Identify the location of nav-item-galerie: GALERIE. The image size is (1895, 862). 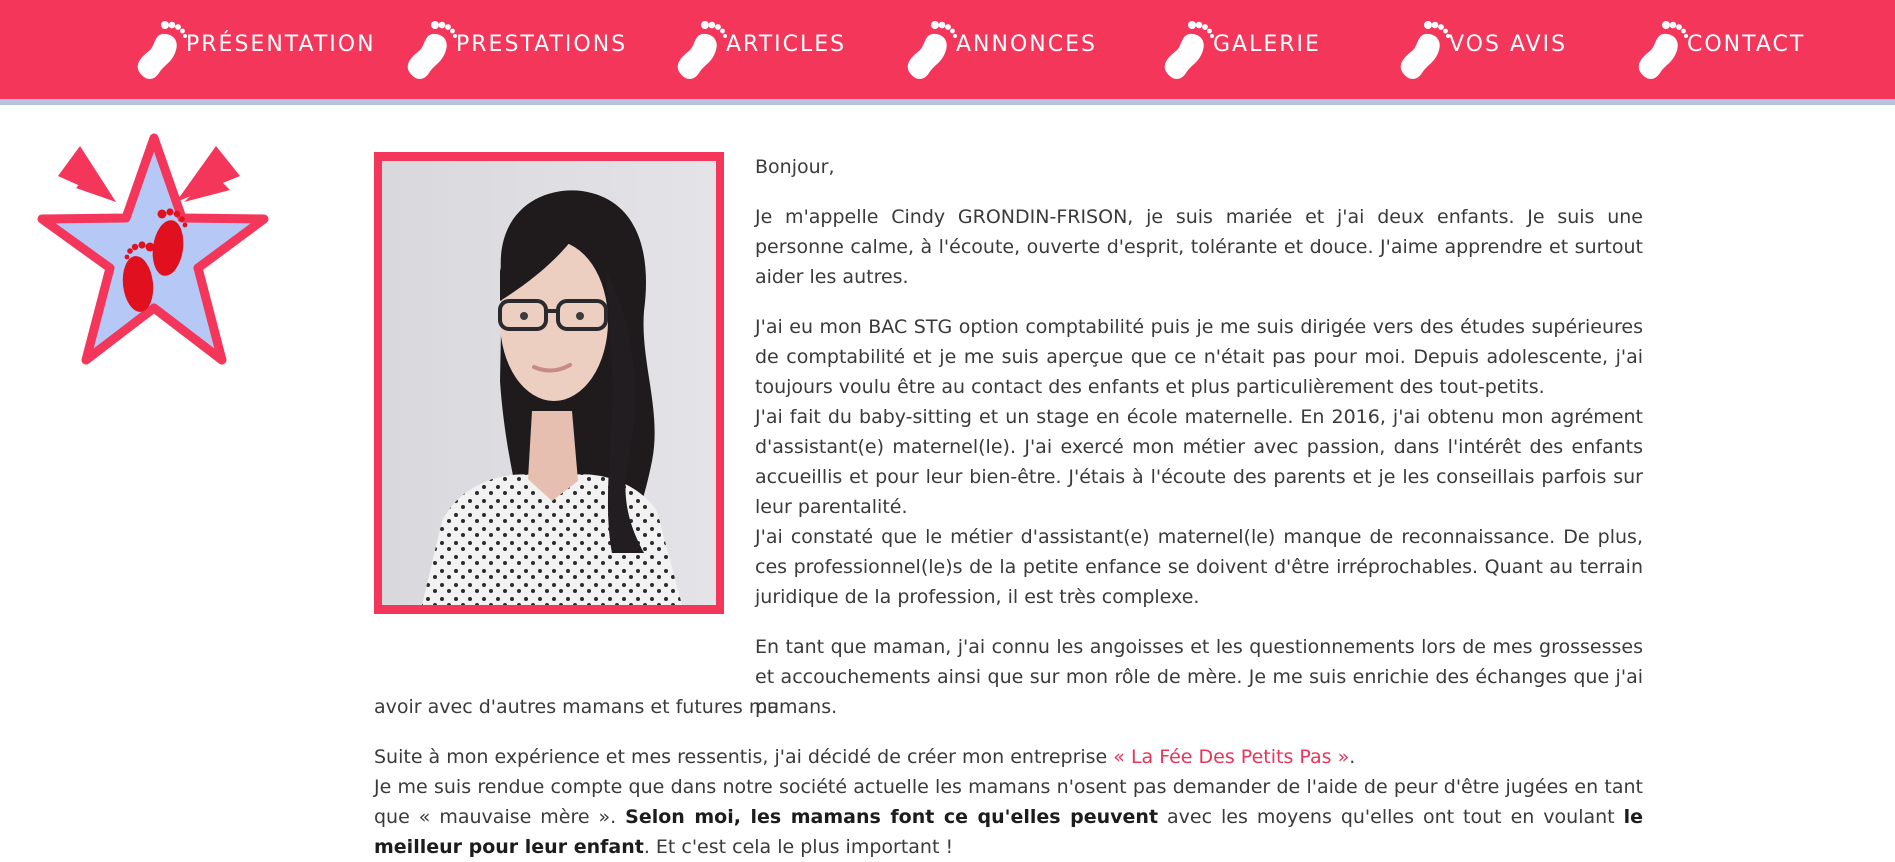
(1235, 50).